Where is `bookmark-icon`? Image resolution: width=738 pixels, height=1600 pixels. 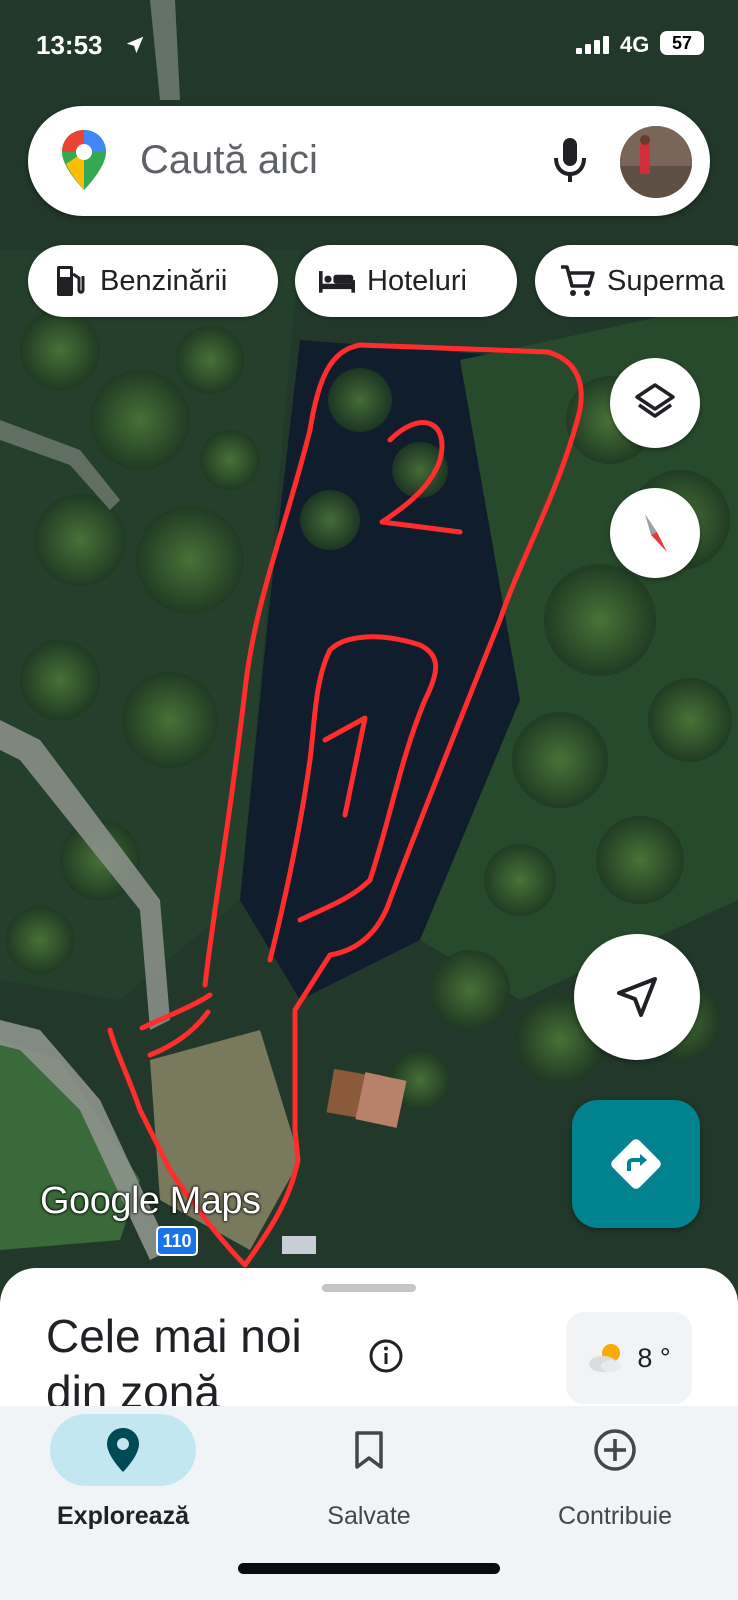
bookmark-icon is located at coordinates (369, 1450).